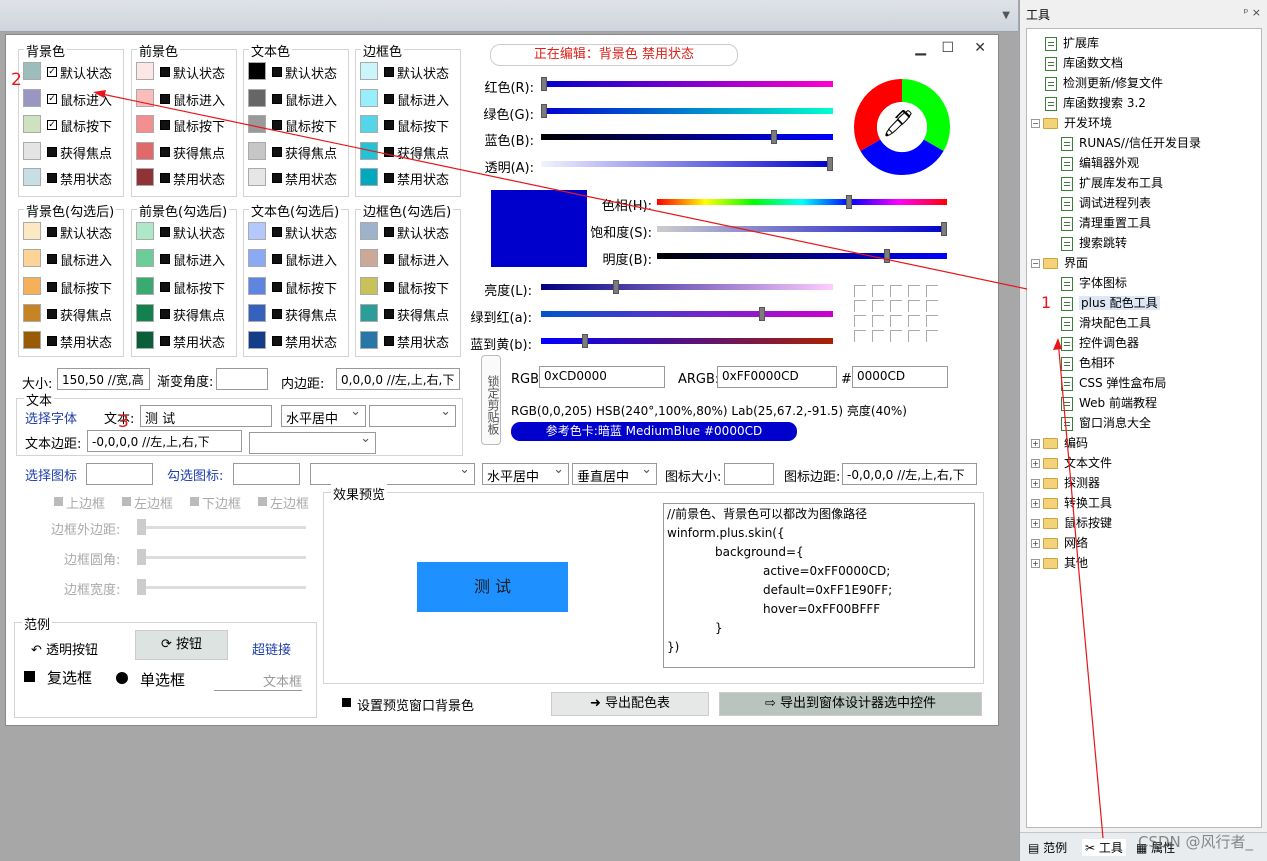 Image resolution: width=1267 pixels, height=861 pixels. I want to click on annotation-3: 3, so click(123, 422).